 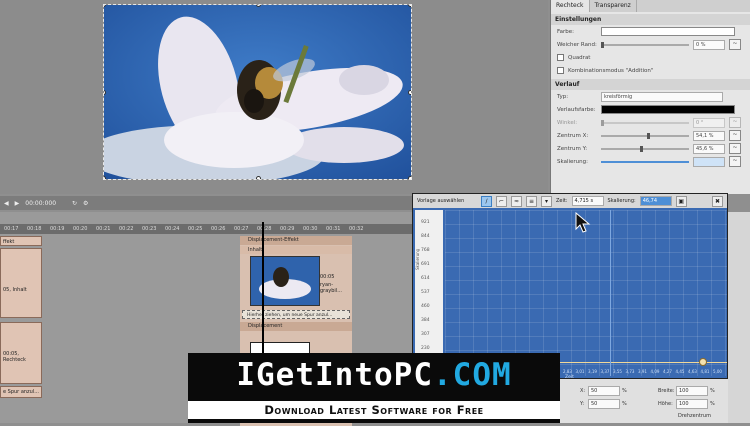 I want to click on chevron-down-icon: ▾, so click(x=546, y=201).